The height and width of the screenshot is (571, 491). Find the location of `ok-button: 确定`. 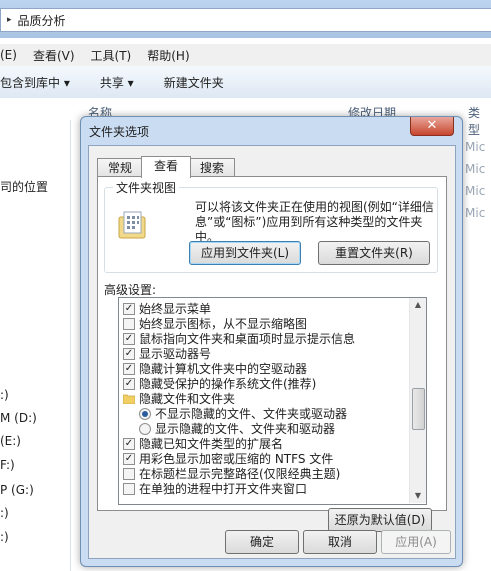

ok-button: 确定 is located at coordinates (262, 542).